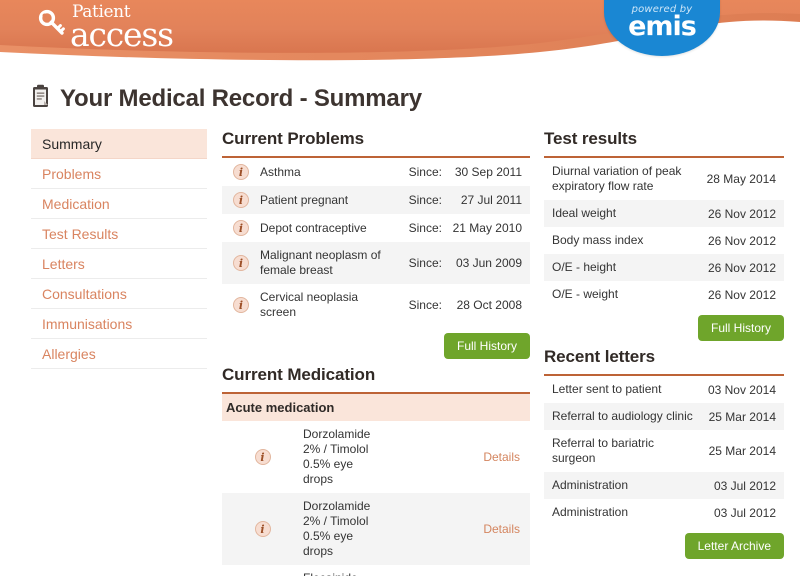  I want to click on current-medication-title: Current Medication, so click(299, 374).